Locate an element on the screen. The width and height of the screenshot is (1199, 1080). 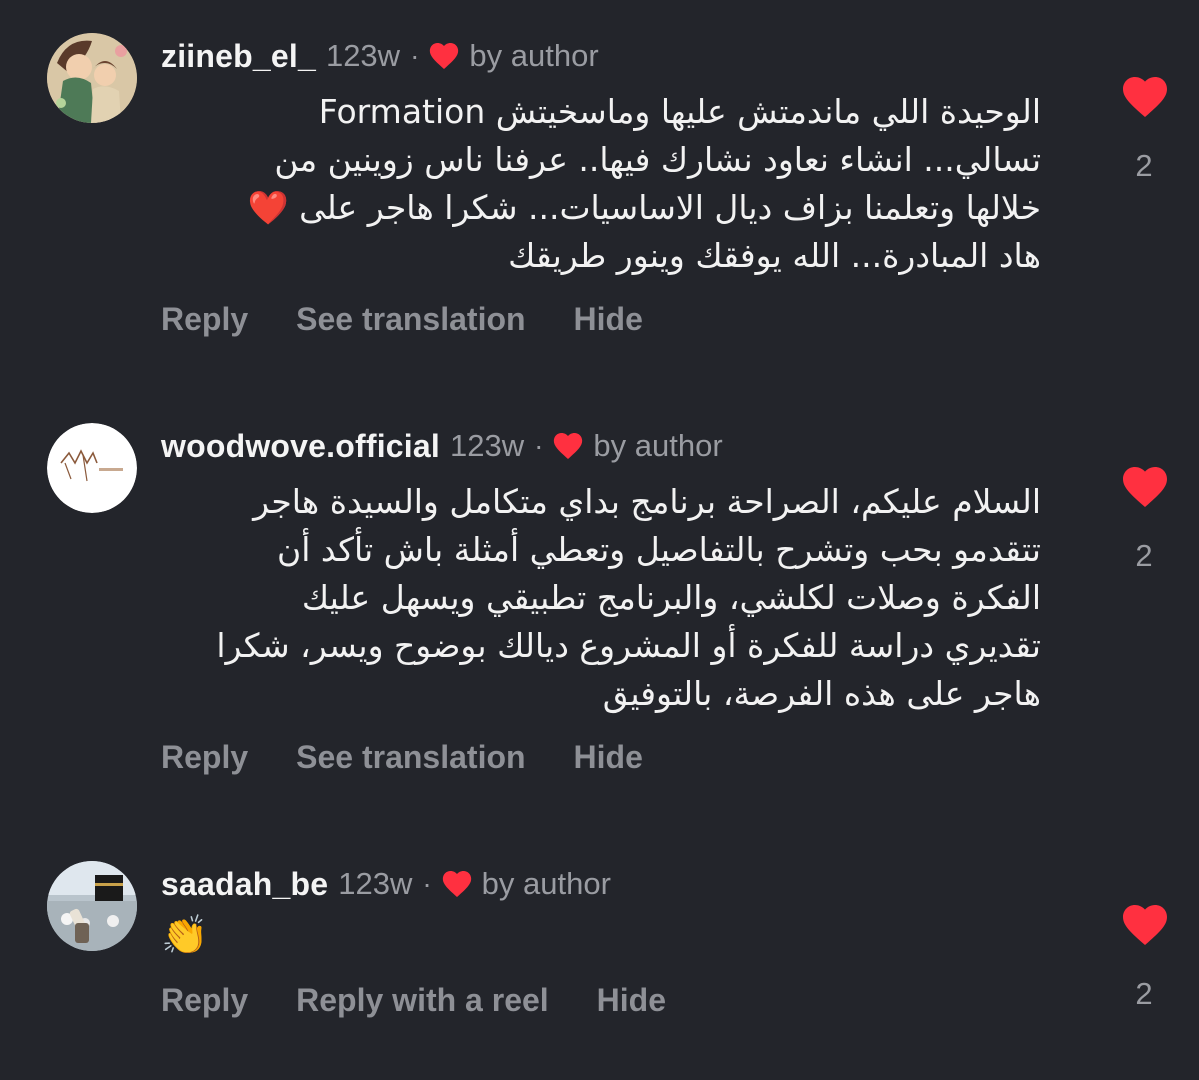
comment-header: ziineb_el_ 123w · by author is located at coordinates (380, 56).